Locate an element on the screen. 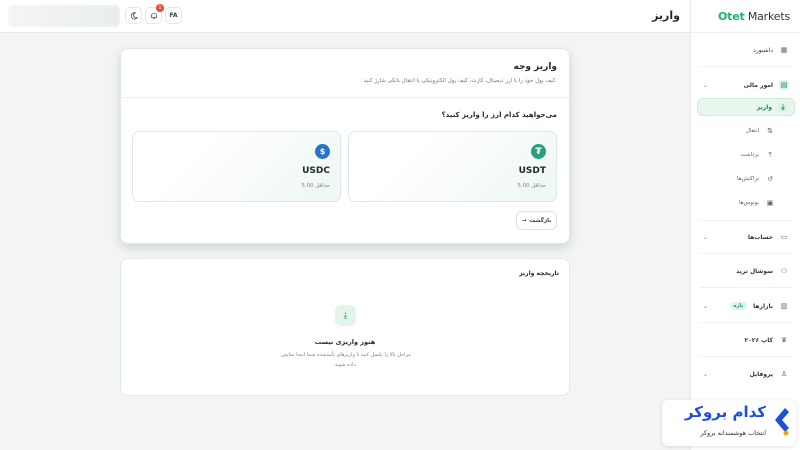 The height and width of the screenshot is (450, 800). theme-toggle-button is located at coordinates (133, 15).